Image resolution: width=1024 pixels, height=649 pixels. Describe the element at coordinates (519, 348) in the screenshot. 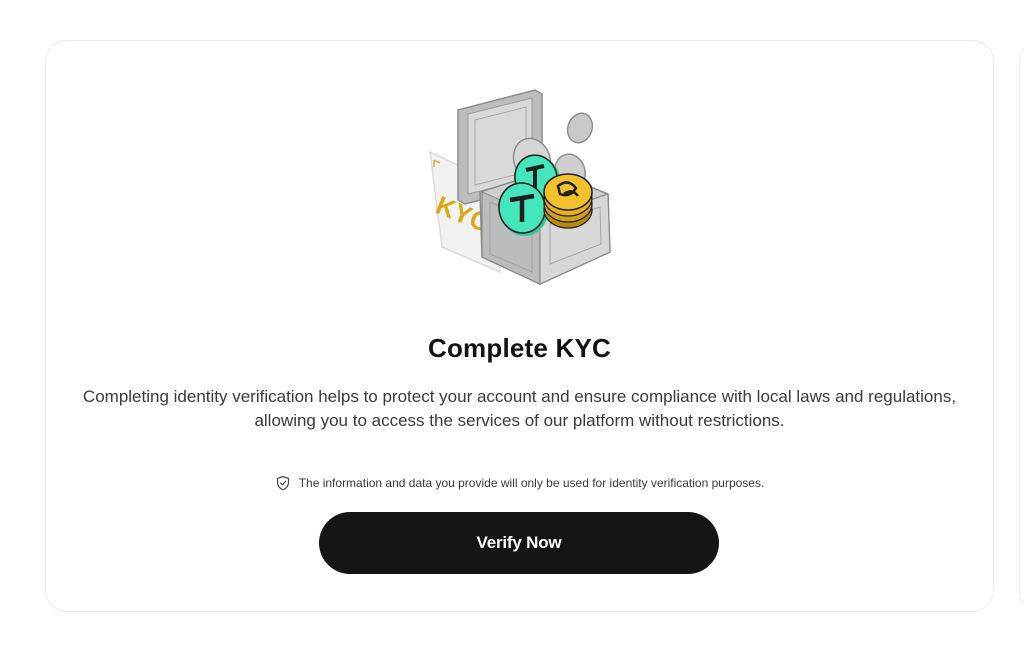

I see `page-title: Complete KYC` at that location.